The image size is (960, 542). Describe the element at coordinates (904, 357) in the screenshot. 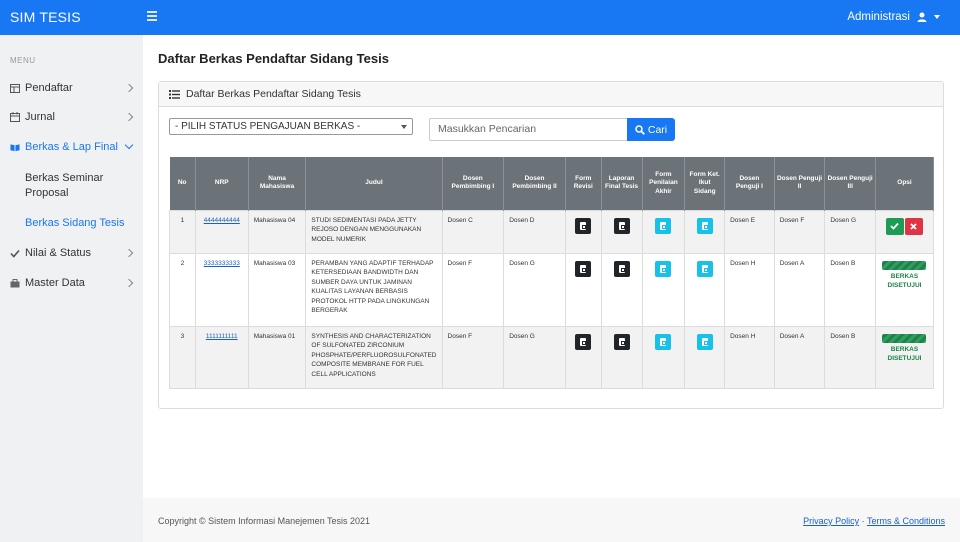

I see `cell-opsi: BERKAS DISETUJUI` at that location.